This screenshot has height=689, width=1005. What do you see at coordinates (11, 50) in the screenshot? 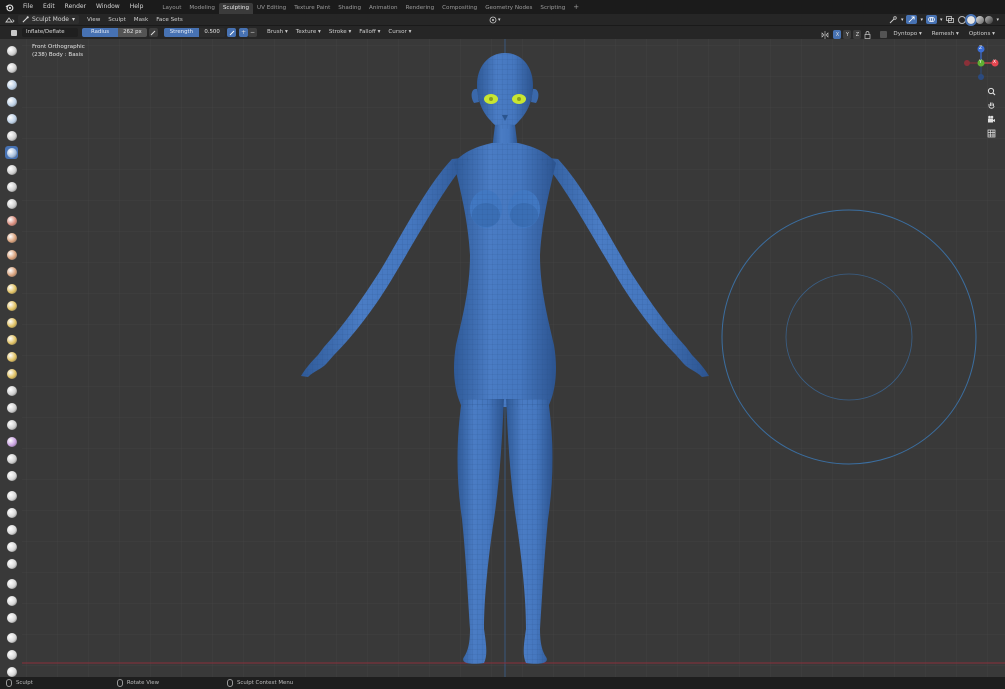
I see `tool-draw-button` at bounding box center [11, 50].